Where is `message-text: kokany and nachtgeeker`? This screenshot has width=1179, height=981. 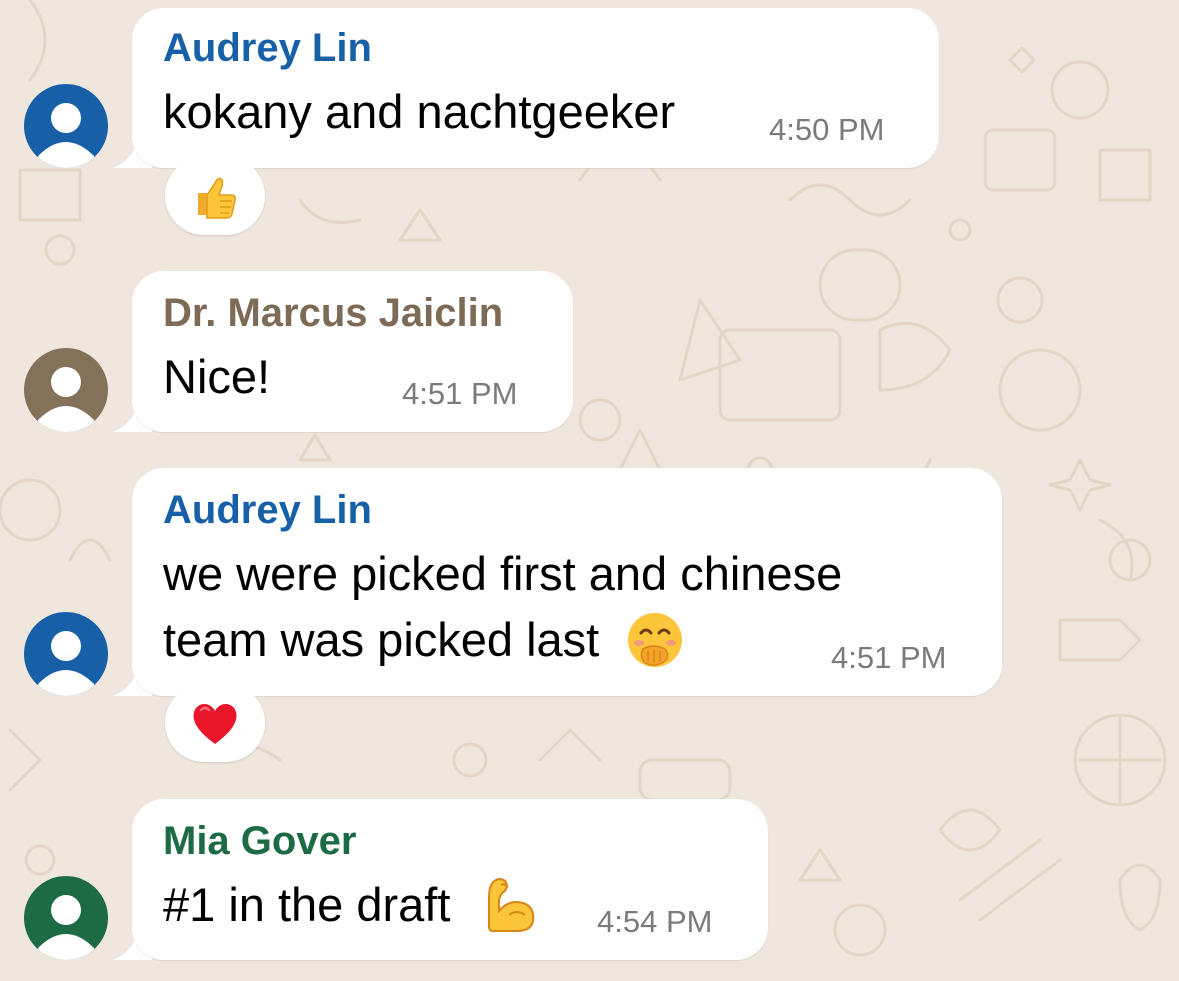
message-text: kokany and nachtgeeker is located at coordinates (419, 111).